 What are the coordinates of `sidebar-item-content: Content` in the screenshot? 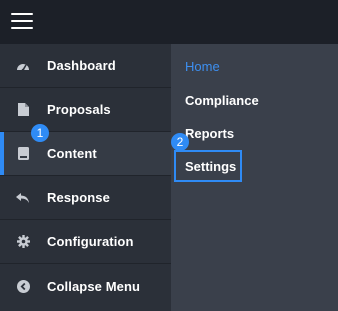 It's located at (85, 154).